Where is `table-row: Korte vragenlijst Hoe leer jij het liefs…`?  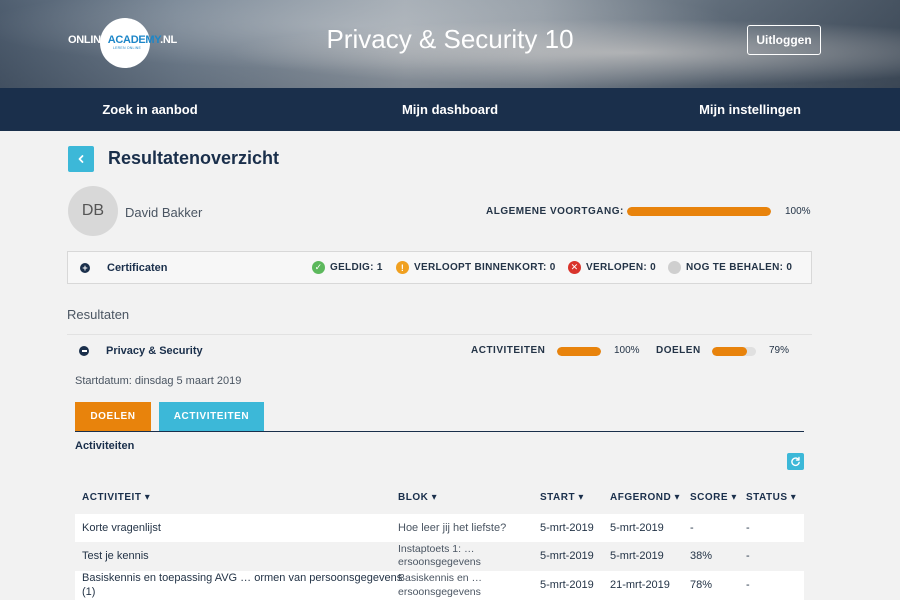 table-row: Korte vragenlijst Hoe leer jij het liefs… is located at coordinates (439, 528).